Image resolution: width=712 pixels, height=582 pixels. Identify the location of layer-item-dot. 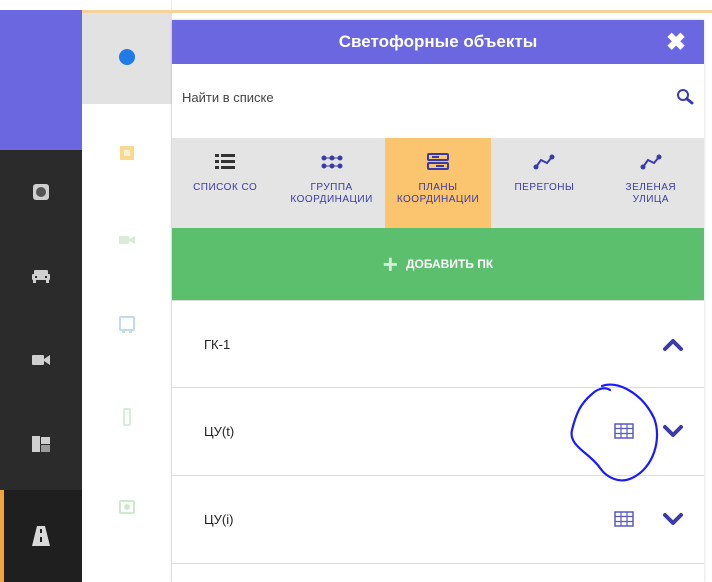
(127, 57).